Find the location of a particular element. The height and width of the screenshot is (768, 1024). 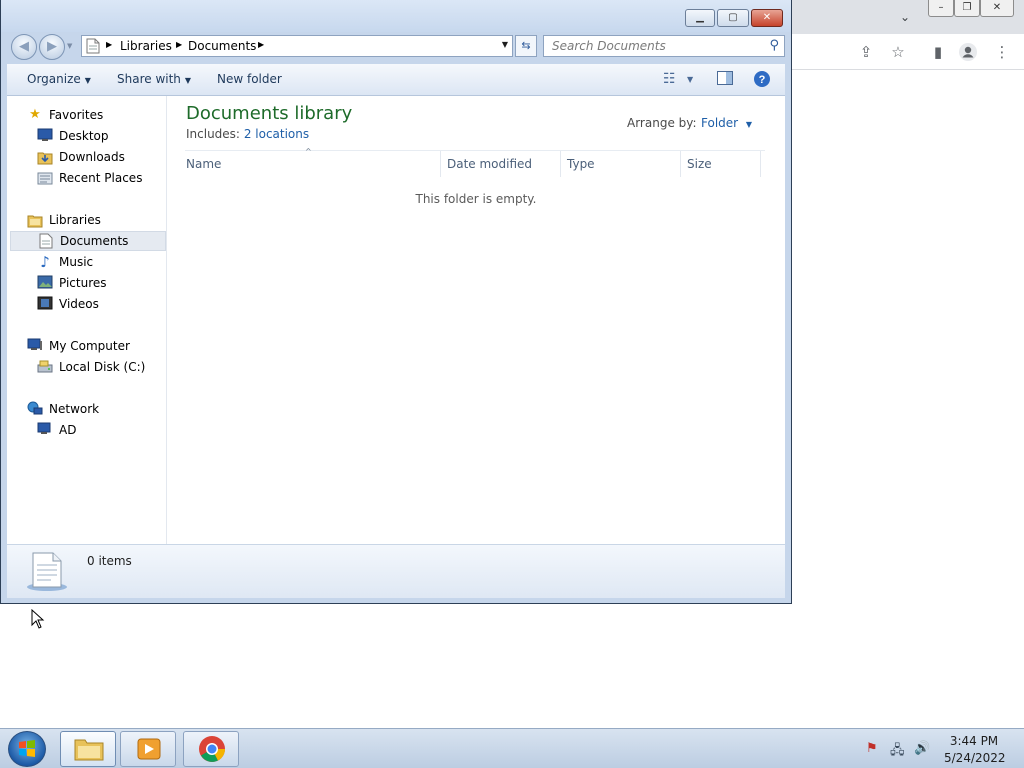

nav-downloads: Downloads is located at coordinates (81, 157).